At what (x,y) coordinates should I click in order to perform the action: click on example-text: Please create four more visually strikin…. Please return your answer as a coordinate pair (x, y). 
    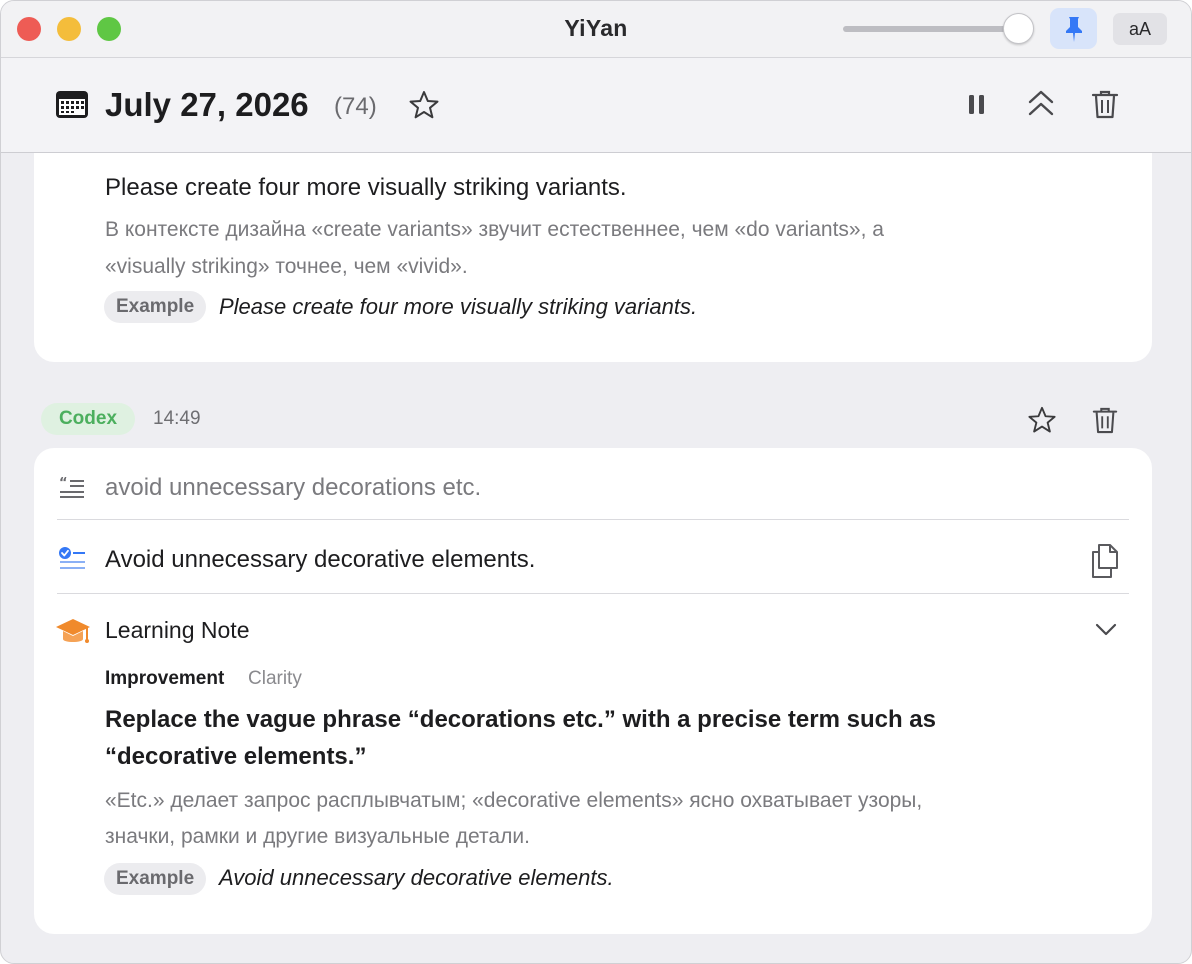
    Looking at the image, I should click on (458, 306).